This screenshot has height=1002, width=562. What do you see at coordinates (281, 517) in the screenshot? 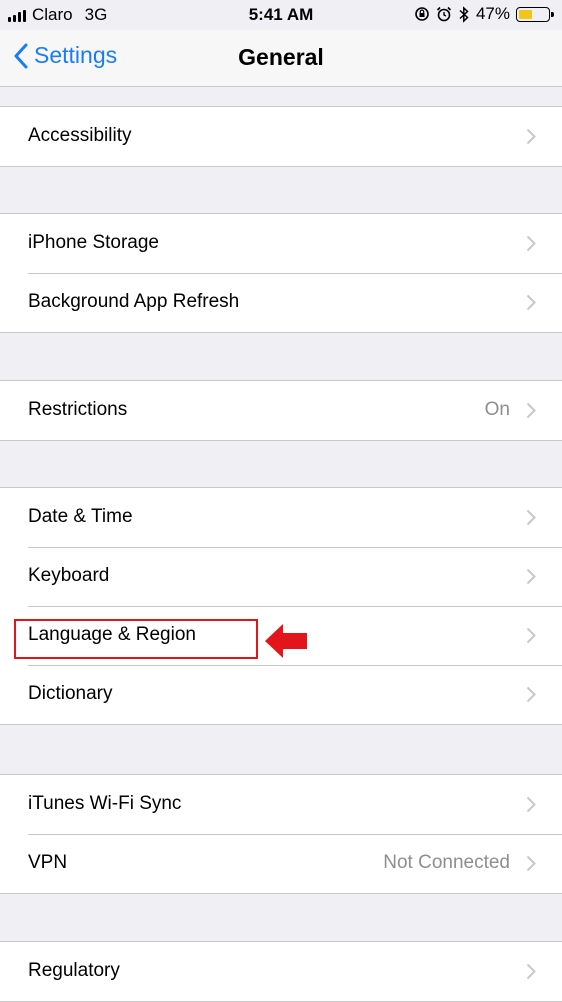
I see `row-date-time: Date & Time` at bounding box center [281, 517].